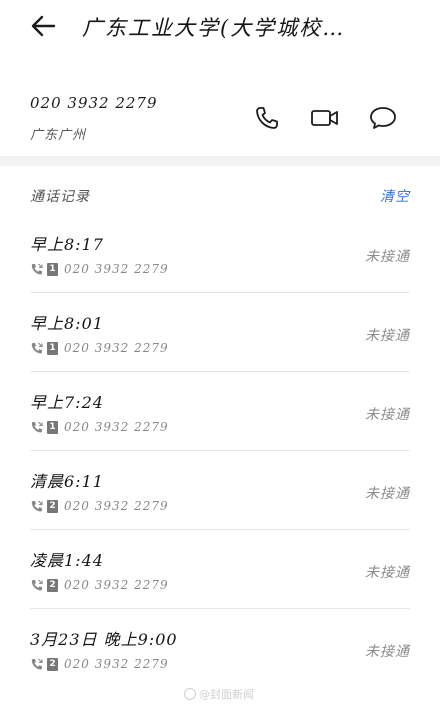  What do you see at coordinates (67, 323) in the screenshot?
I see `call-time: 早上8:01` at bounding box center [67, 323].